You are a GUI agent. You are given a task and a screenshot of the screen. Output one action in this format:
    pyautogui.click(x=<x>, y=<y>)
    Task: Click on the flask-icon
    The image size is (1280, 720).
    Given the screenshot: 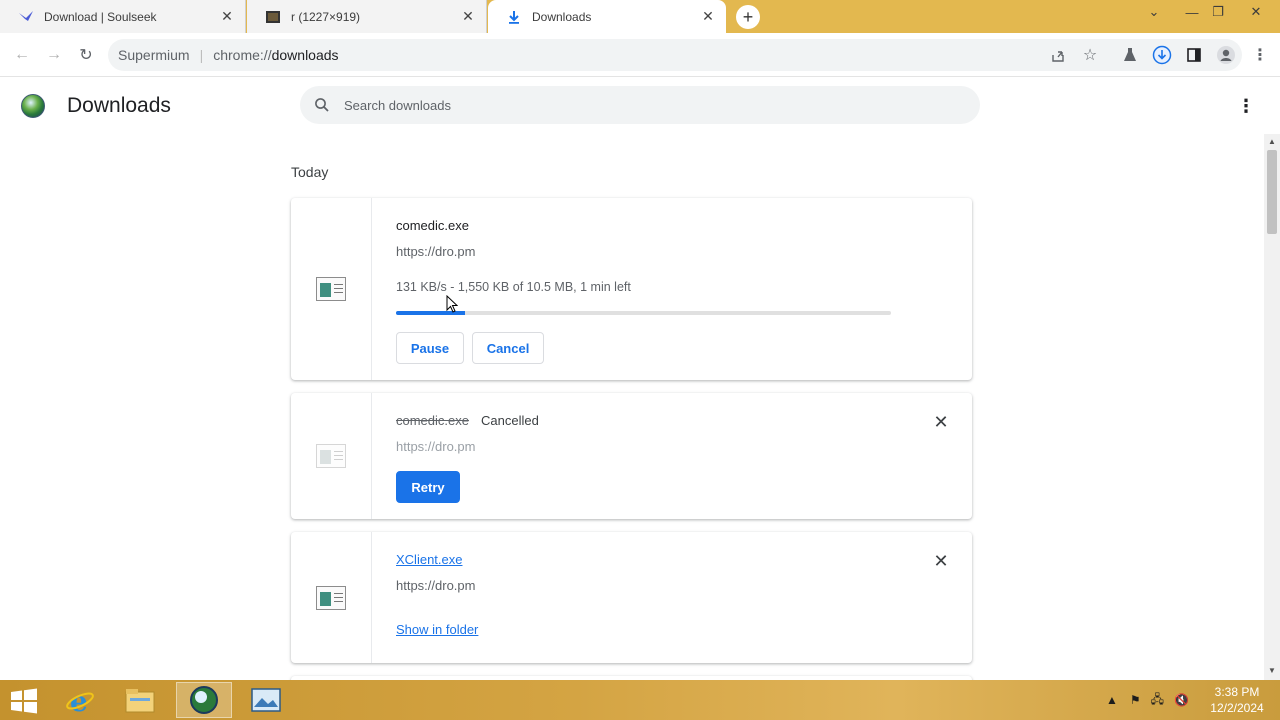 What is the action you would take?
    pyautogui.click(x=1130, y=54)
    